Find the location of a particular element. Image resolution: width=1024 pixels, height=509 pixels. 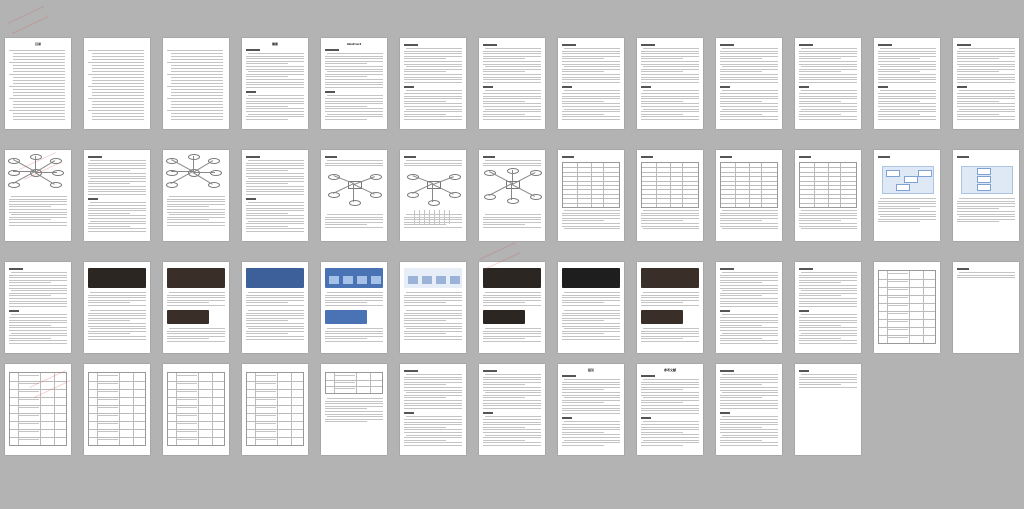

document-page-thumbnail: 参考文献 is located at coordinates (670, 409).